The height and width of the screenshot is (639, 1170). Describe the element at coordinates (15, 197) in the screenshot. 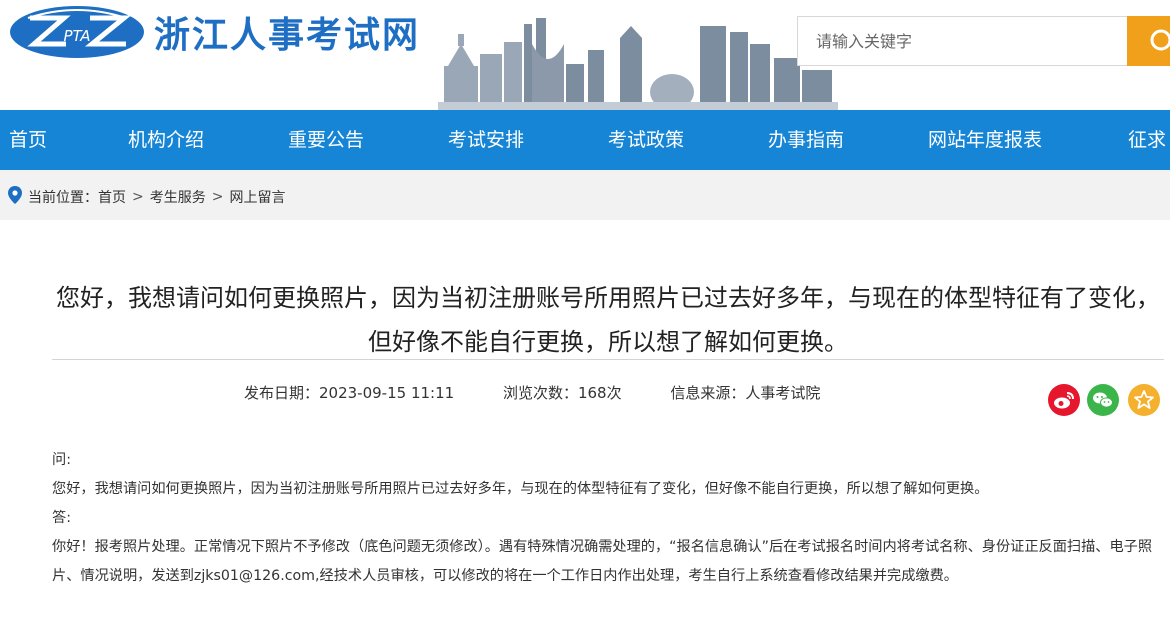

I see `location-pin-icon` at that location.